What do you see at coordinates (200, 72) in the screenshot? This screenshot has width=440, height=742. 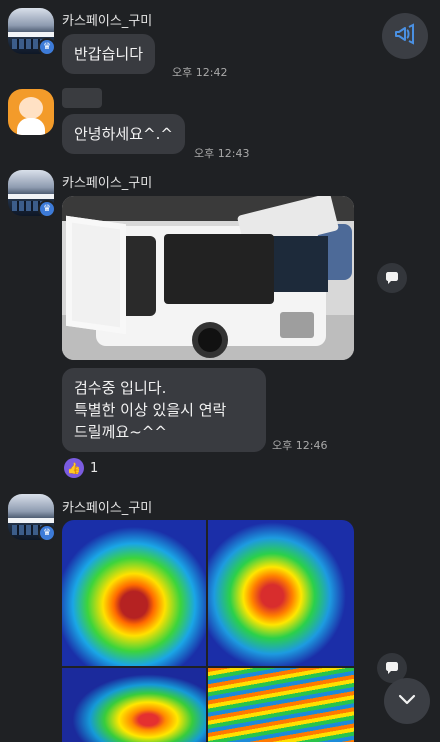 I see `message-time: 오후 12:42` at bounding box center [200, 72].